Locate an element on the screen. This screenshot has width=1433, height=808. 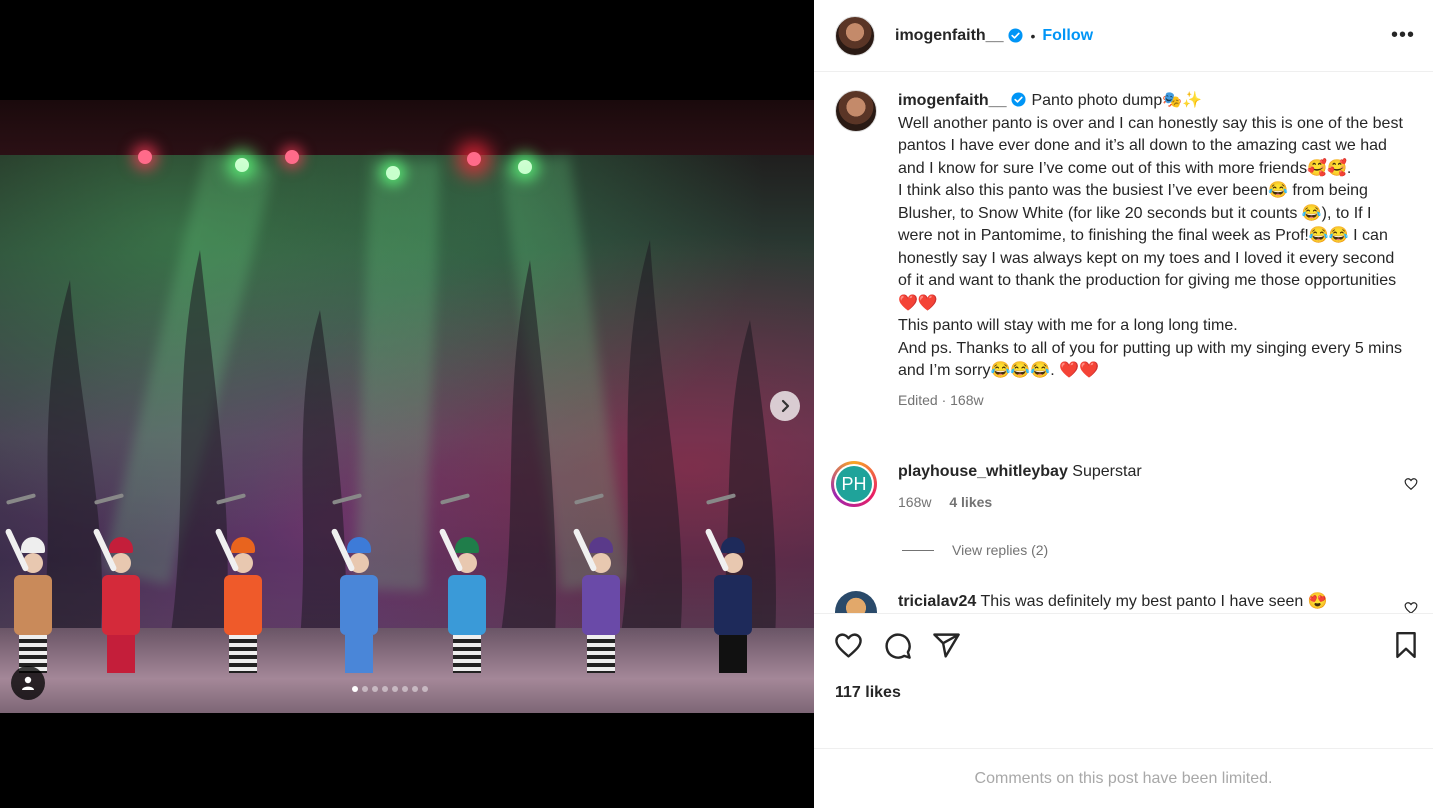
commenter-username: tricialav24 is located at coordinates (937, 601).